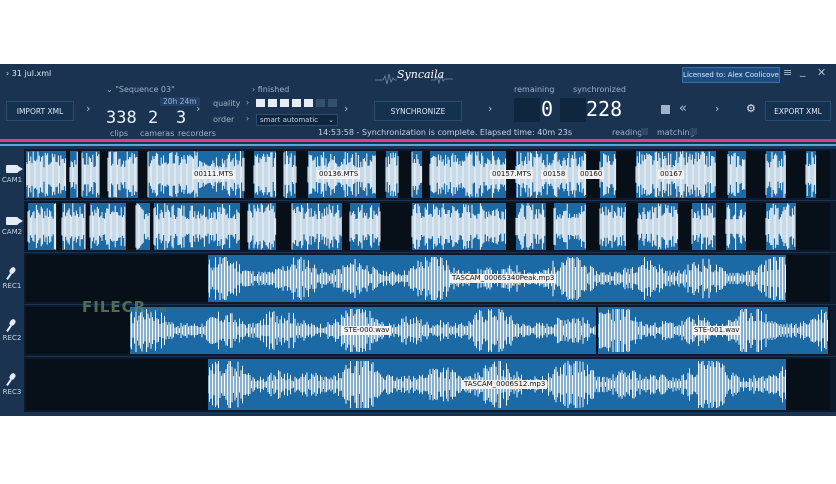  Describe the element at coordinates (121, 118) in the screenshot. I see `clips-count: 338` at that location.